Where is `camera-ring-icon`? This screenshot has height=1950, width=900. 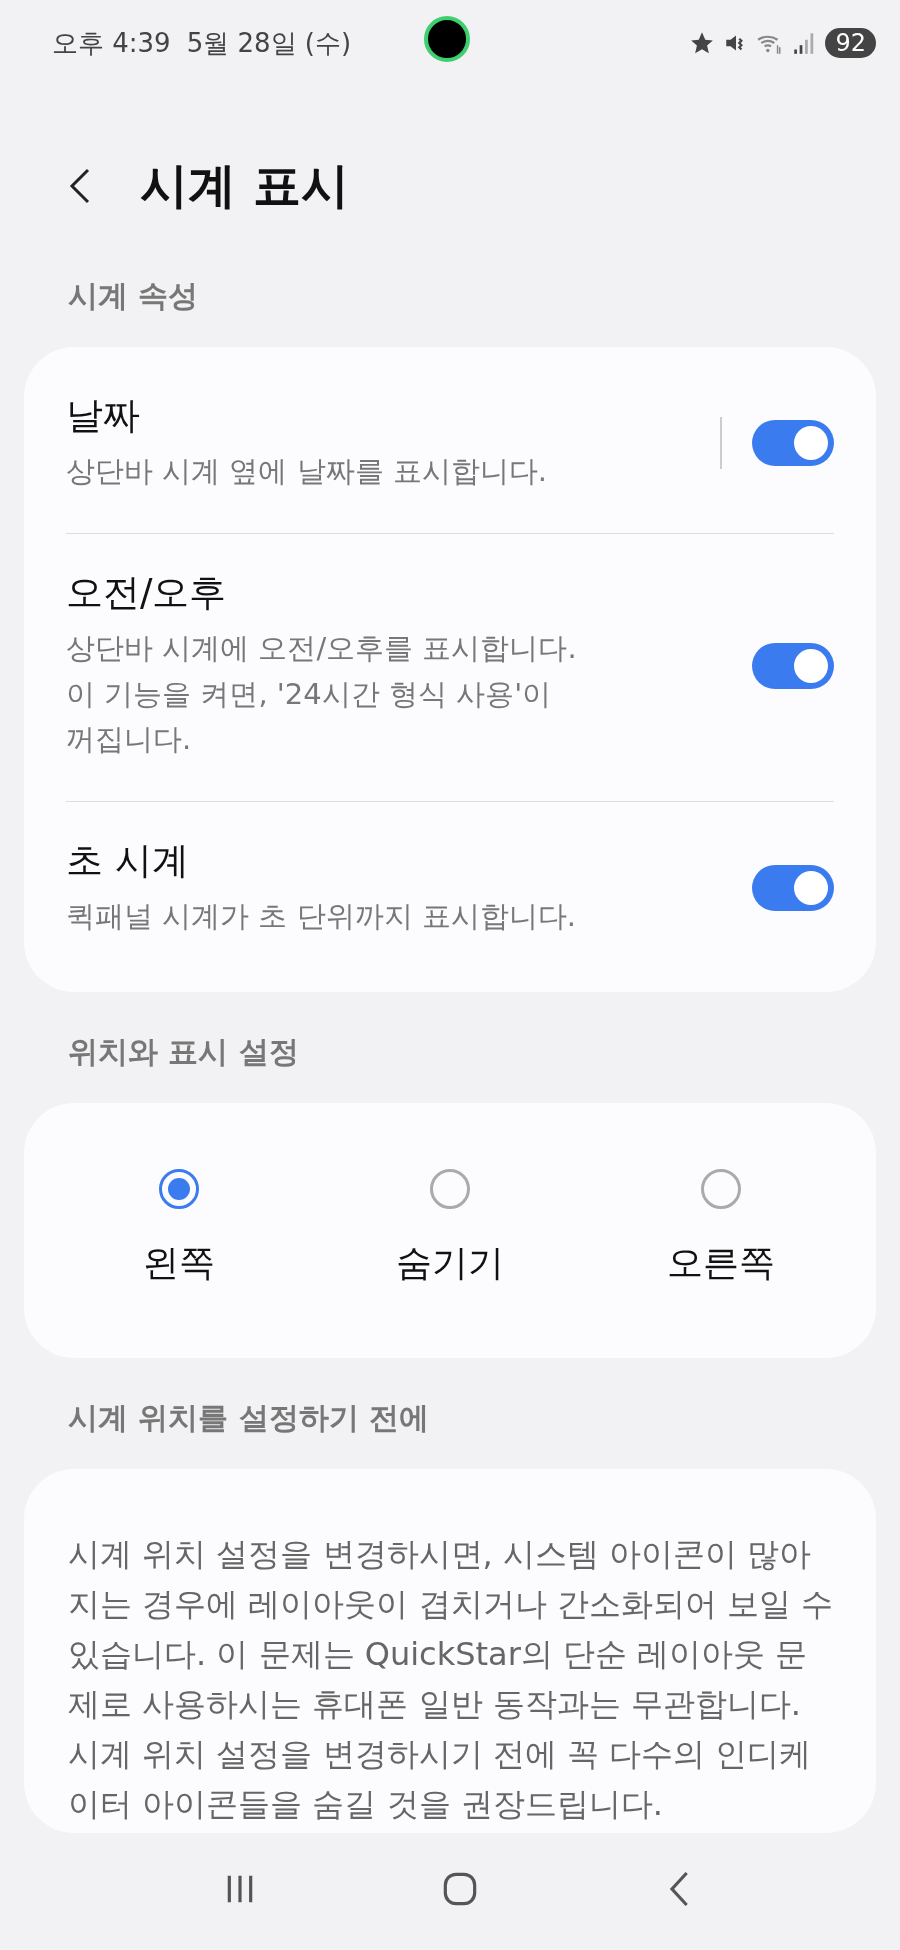
camera-ring-icon is located at coordinates (447, 39).